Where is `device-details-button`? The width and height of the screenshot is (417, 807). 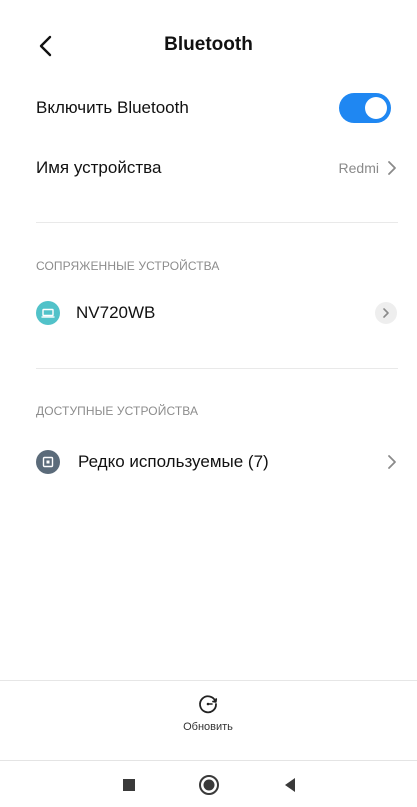
device-details-button is located at coordinates (386, 313).